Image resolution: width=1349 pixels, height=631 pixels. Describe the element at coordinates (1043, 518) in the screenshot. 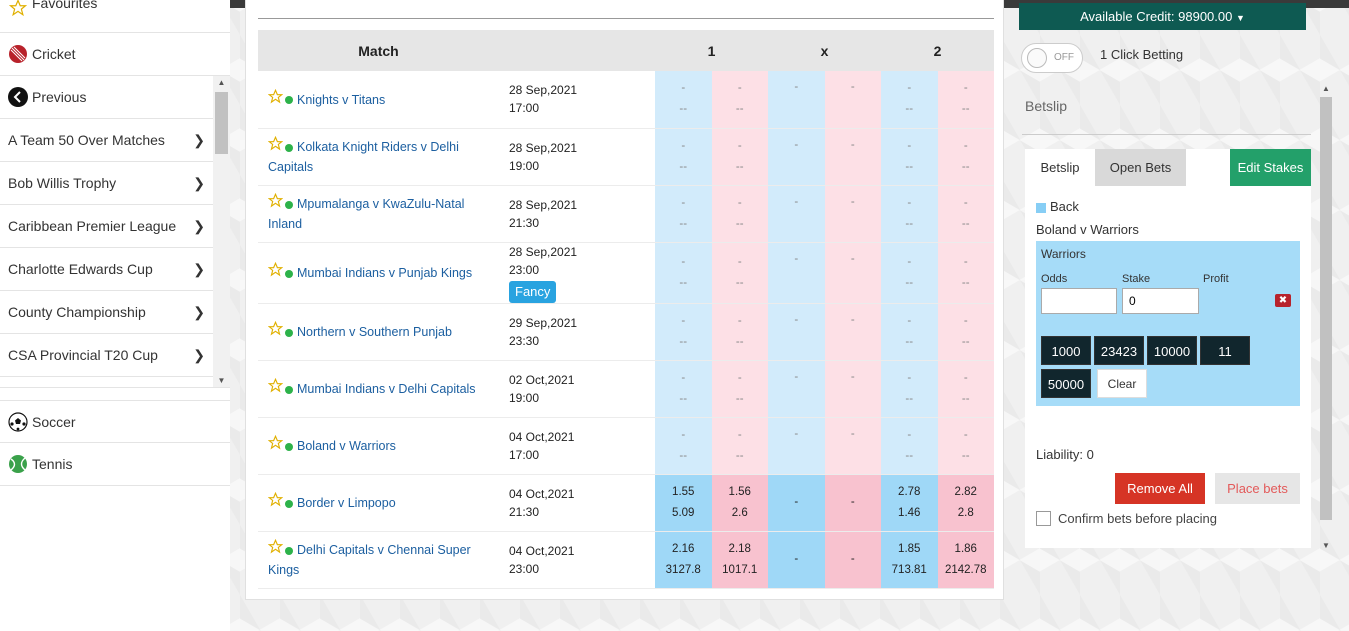

I see `confirm-checkbox` at that location.